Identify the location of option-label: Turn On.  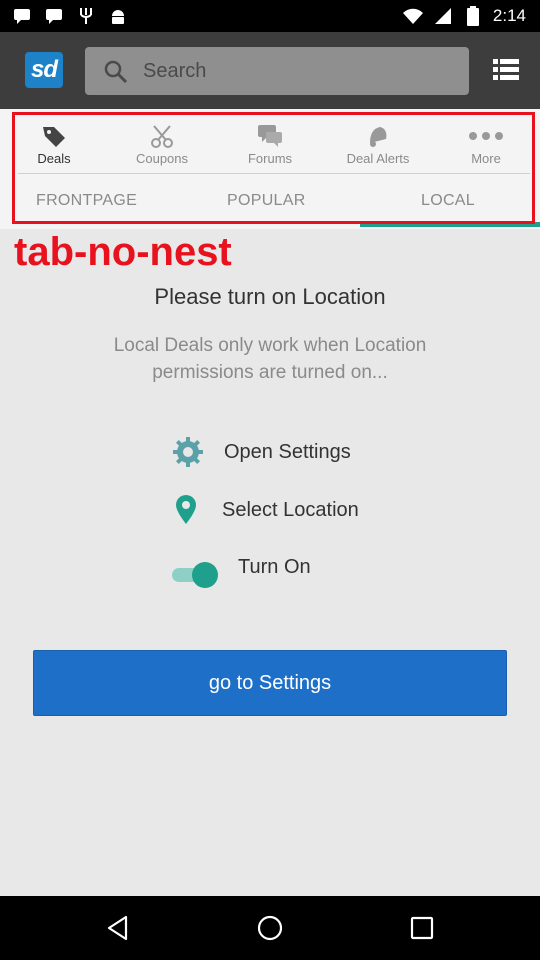
(274, 567).